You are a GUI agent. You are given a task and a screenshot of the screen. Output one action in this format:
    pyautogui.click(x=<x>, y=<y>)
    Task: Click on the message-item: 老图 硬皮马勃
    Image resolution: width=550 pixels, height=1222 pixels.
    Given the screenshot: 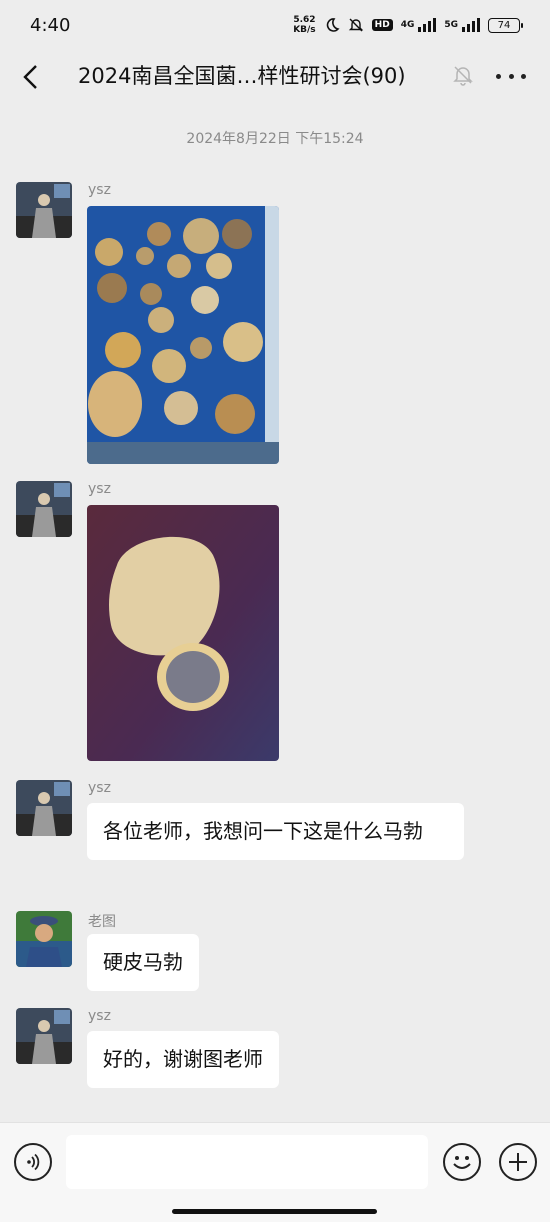 What is the action you would take?
    pyautogui.click(x=276, y=954)
    